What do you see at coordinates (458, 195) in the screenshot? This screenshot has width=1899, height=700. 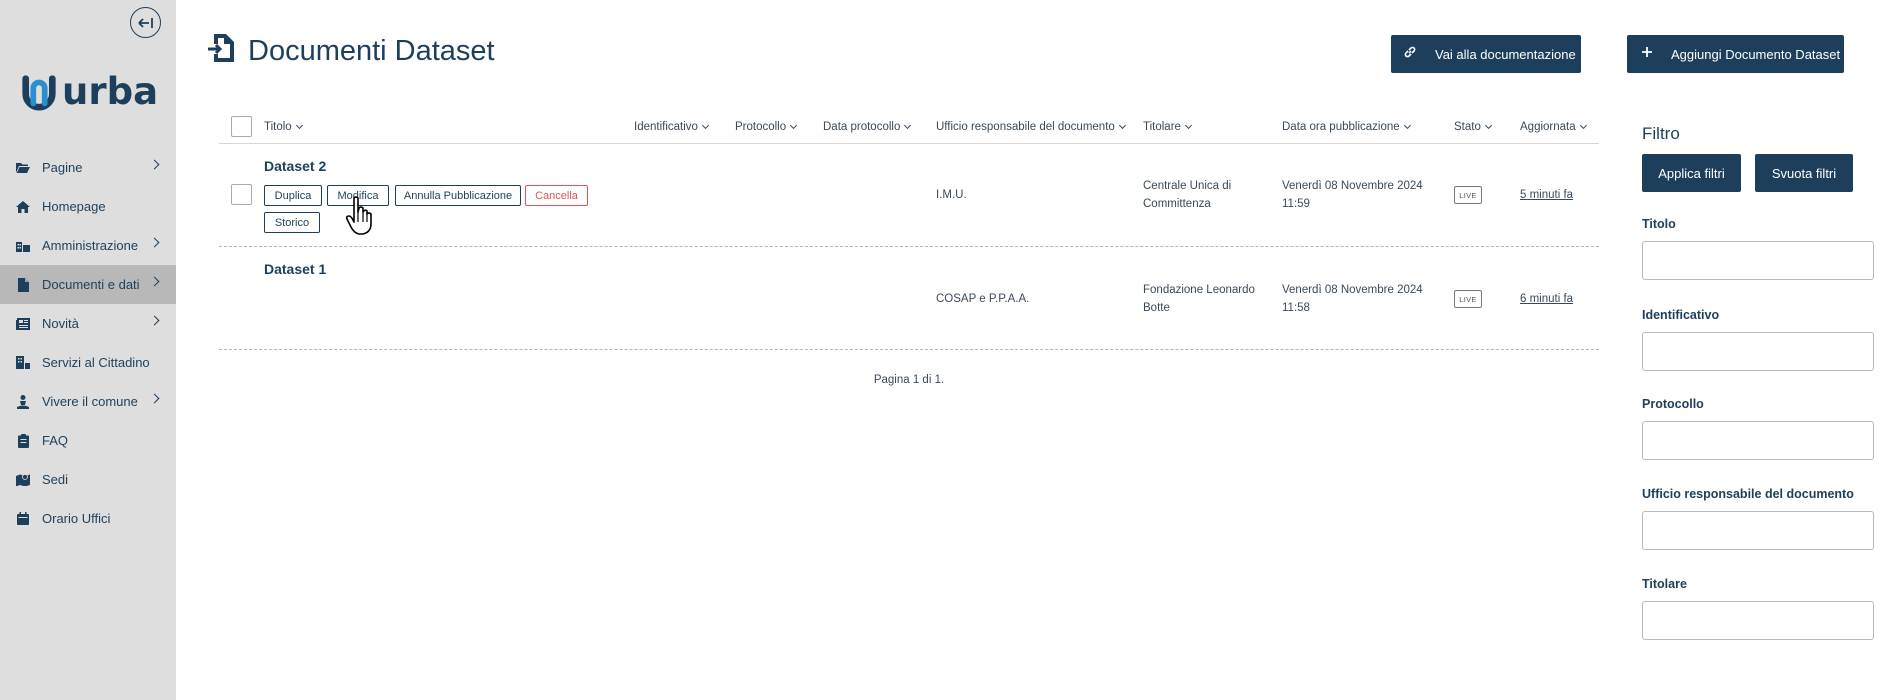 I see `annulla-pubblicazione-button: Annulla Pubblicazione` at bounding box center [458, 195].